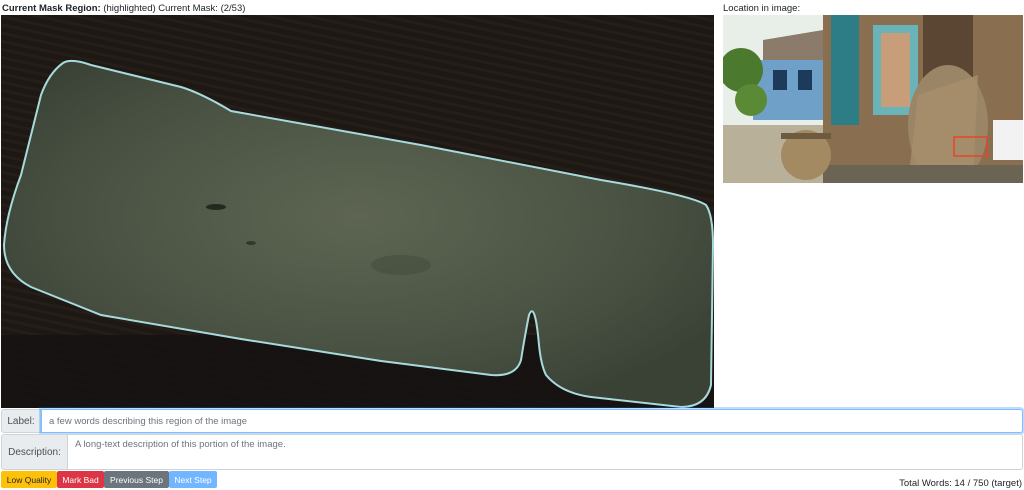 Image resolution: width=1024 pixels, height=490 pixels. Describe the element at coordinates (545, 452) in the screenshot. I see `description-textarea` at that location.